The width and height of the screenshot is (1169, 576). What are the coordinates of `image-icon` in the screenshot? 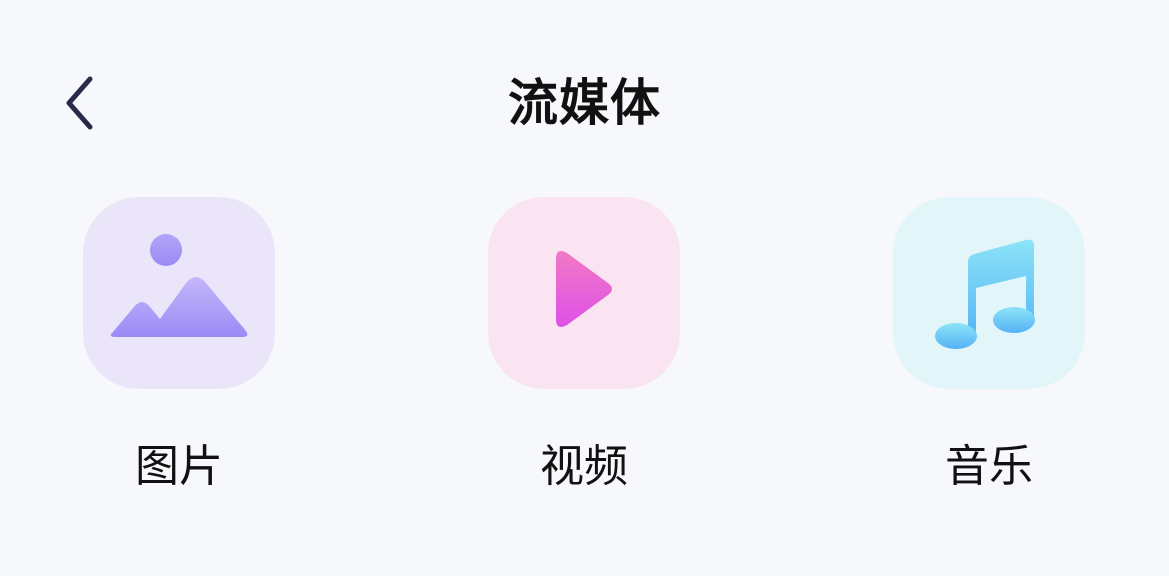 It's located at (179, 285).